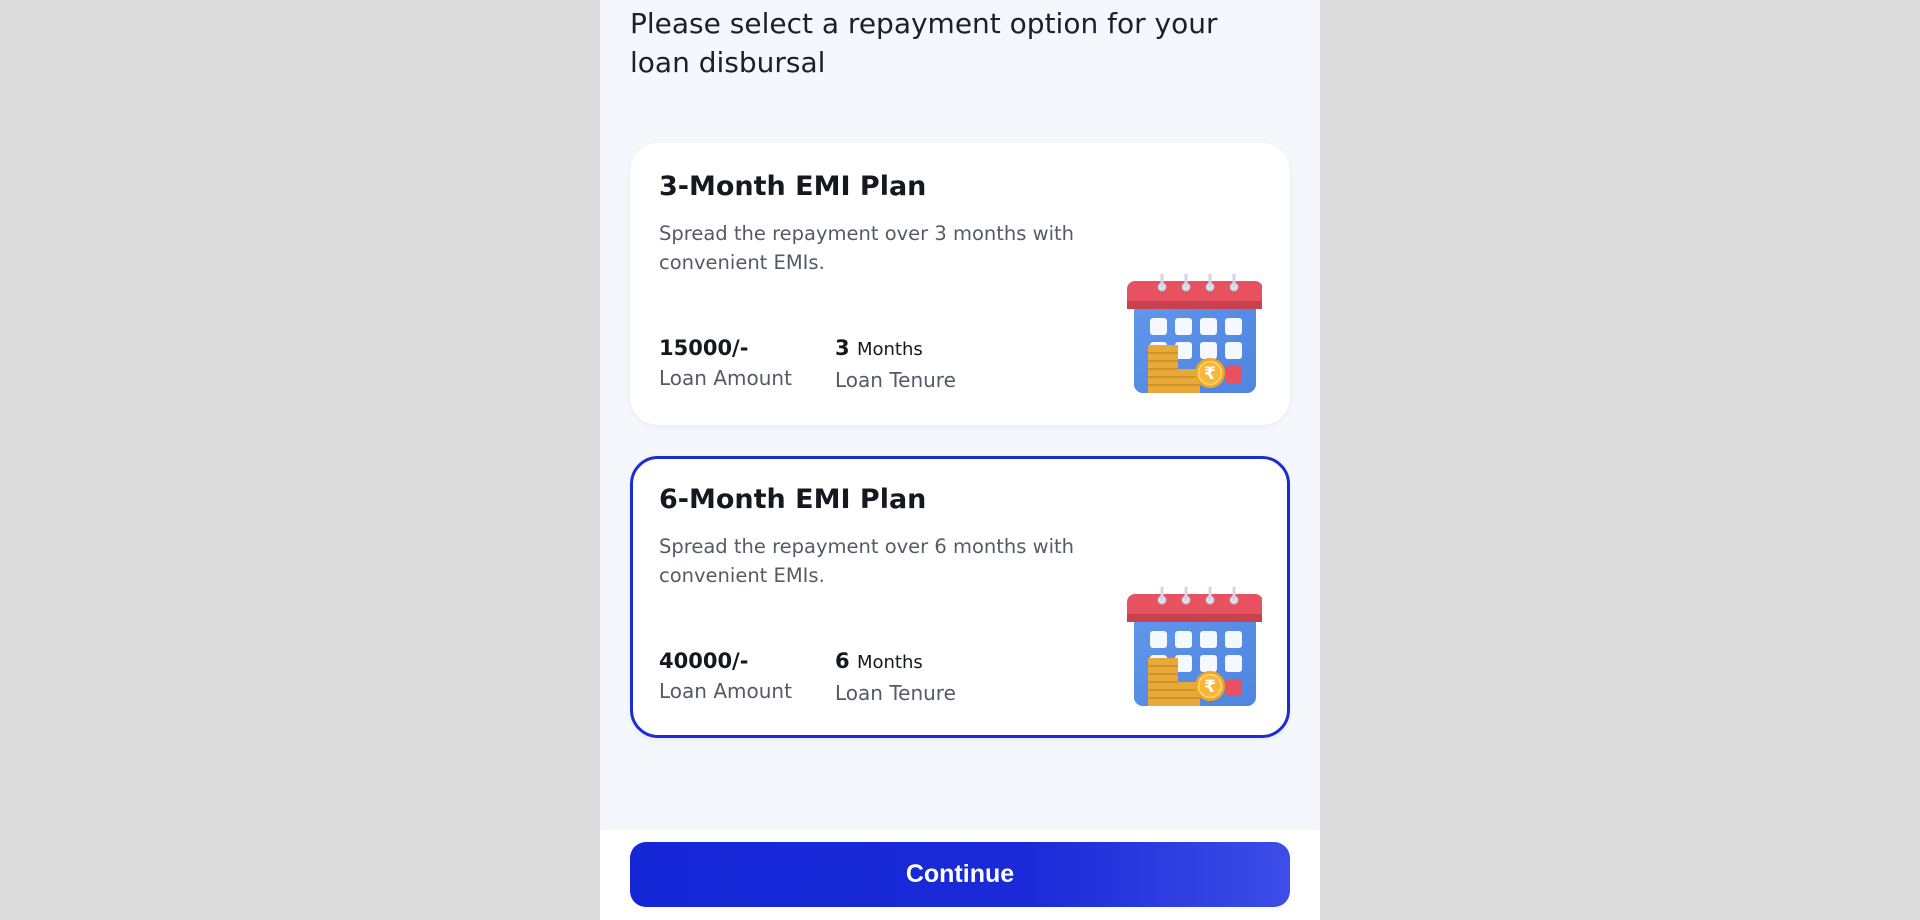 Image resolution: width=1920 pixels, height=920 pixels. I want to click on loan-tenure-value-row: 6 Months, so click(895, 662).